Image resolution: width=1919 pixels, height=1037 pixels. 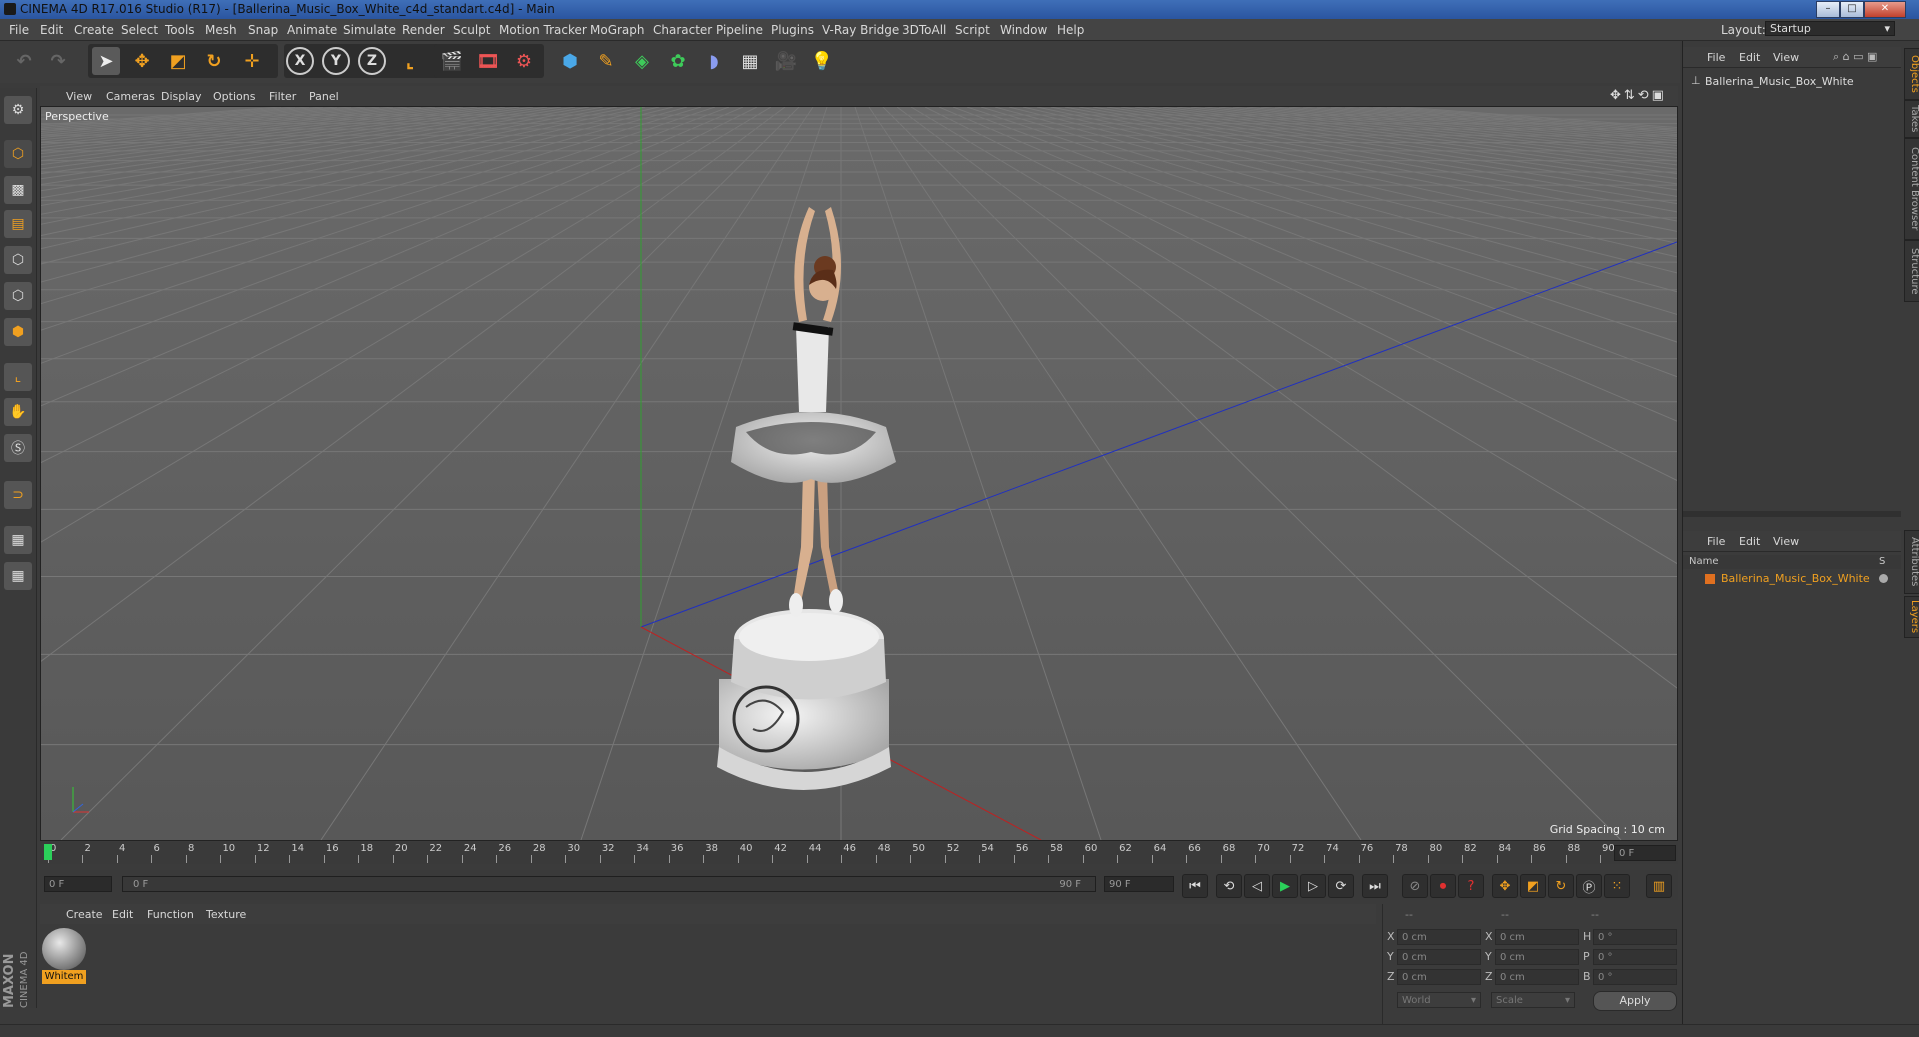 I want to click on close-button: ✕, so click(x=1885, y=9).